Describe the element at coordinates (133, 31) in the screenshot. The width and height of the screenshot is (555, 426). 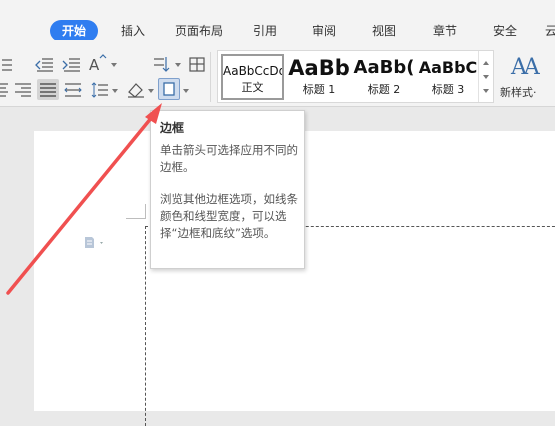
I see `tab-insert: 插入` at that location.